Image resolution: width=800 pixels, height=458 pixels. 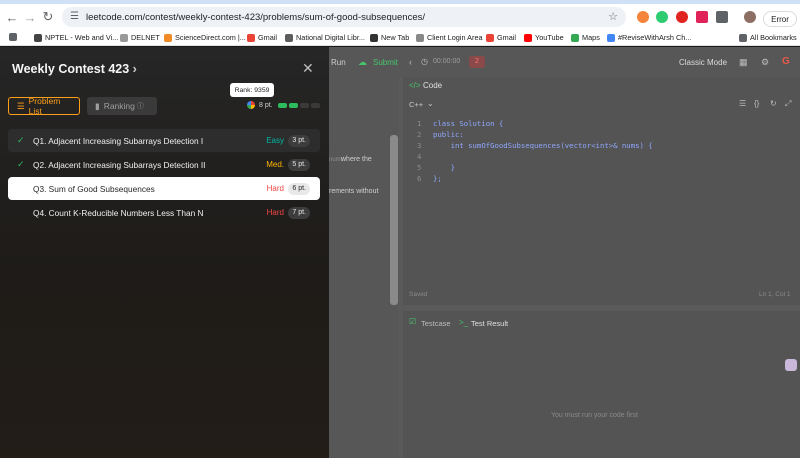 I want to click on google-icon, so click(x=251, y=105).